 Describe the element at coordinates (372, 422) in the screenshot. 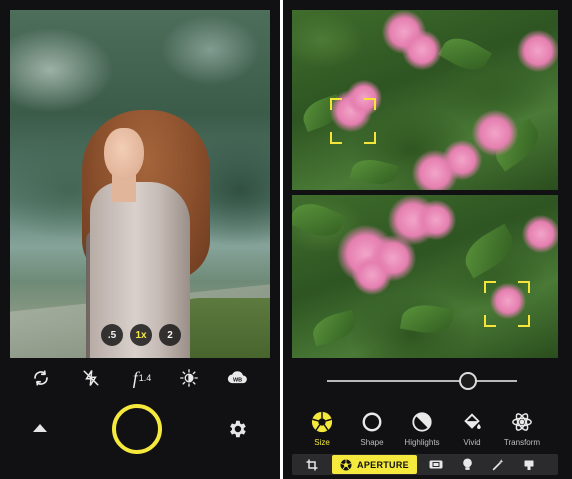

I see `circle-icon` at that location.